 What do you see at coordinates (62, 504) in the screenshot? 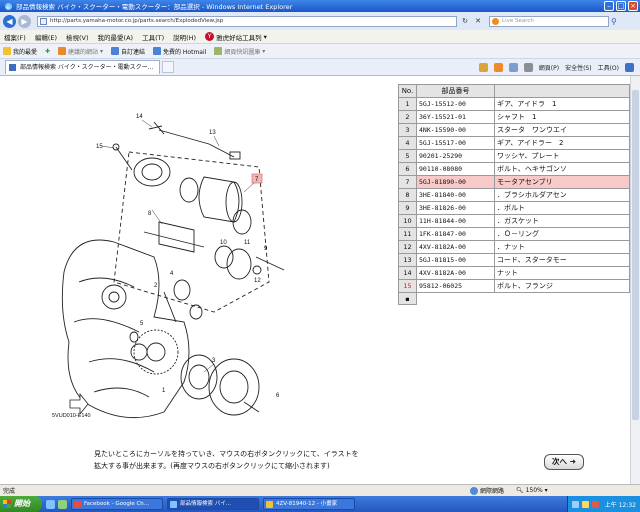
I see `quick-desktop-icon` at bounding box center [62, 504].